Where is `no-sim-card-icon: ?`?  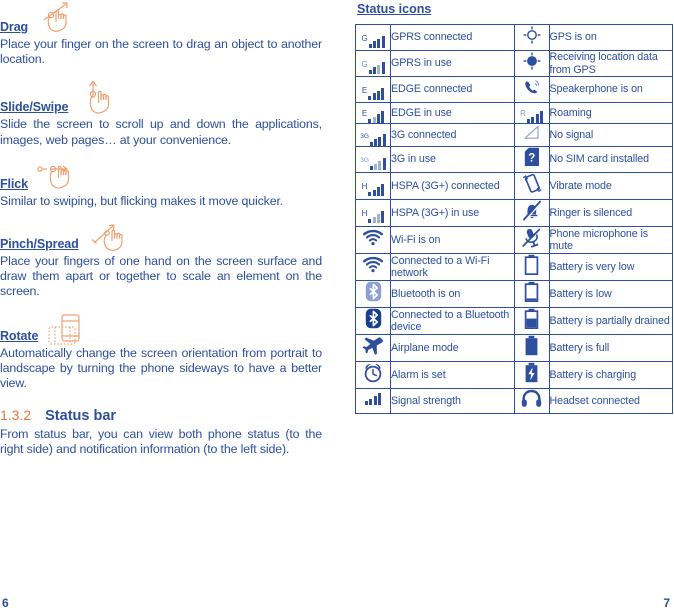 no-sim-card-icon: ? is located at coordinates (531, 160).